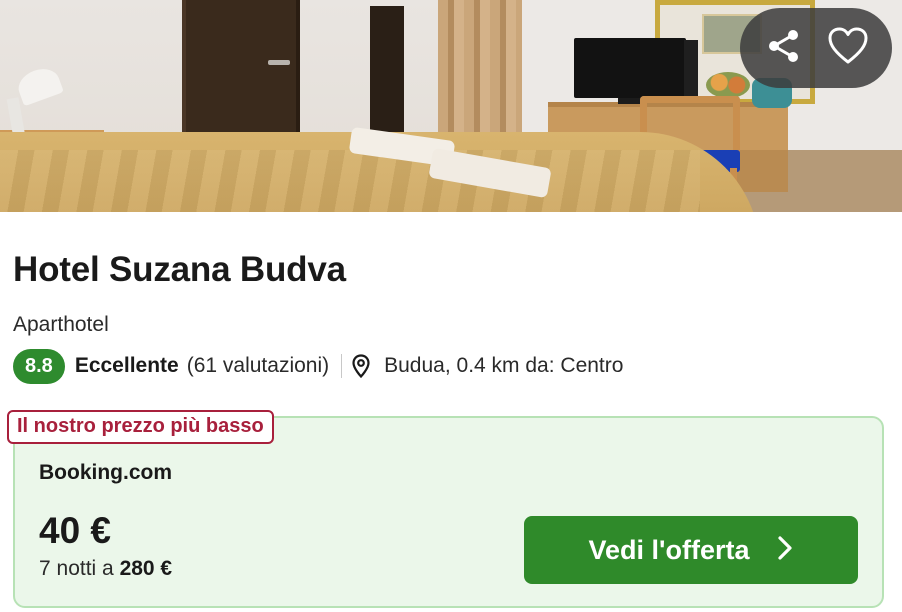 This screenshot has height=612, width=902. I want to click on share-icon, so click(784, 48).